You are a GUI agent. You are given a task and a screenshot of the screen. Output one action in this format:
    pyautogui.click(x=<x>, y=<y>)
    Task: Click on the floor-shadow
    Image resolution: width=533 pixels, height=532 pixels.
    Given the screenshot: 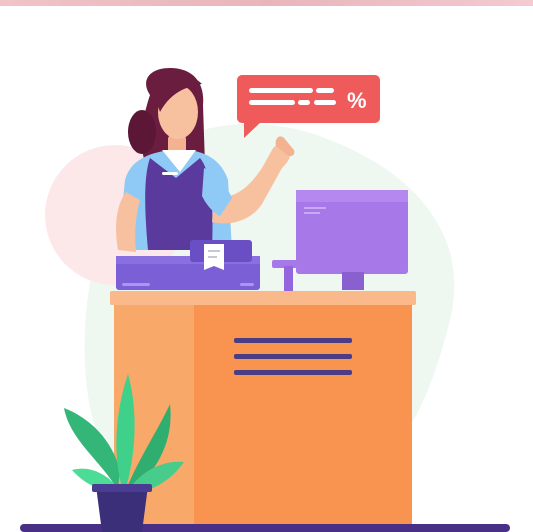 What is the action you would take?
    pyautogui.click(x=265, y=528)
    